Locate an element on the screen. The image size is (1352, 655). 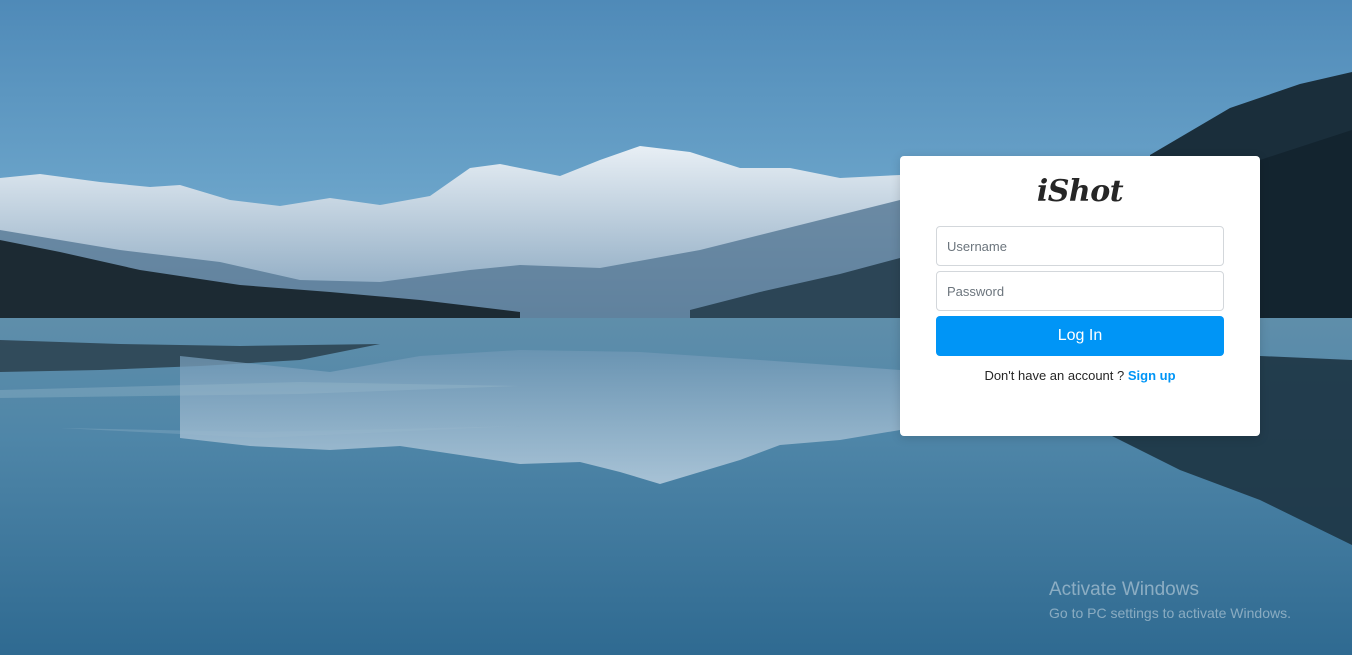
signup-prompt-row: Don't have an account ? Sign up is located at coordinates (1080, 376).